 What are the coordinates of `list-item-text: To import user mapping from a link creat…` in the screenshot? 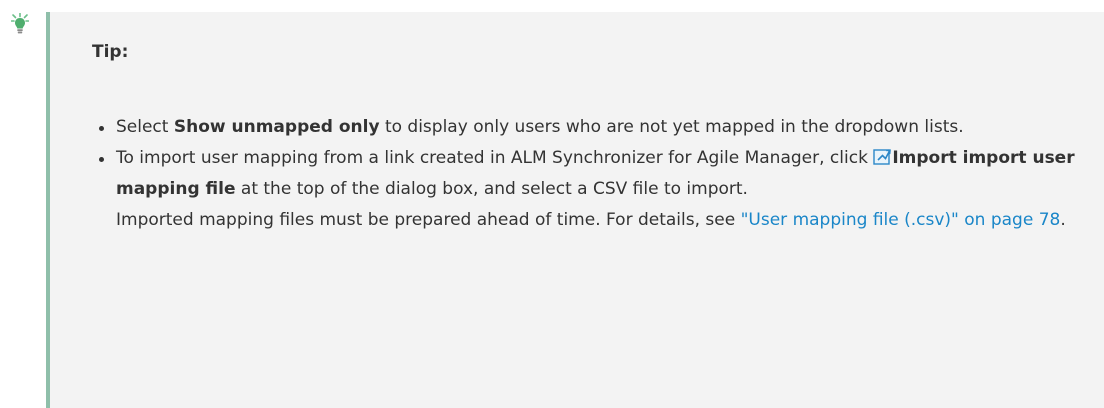 It's located at (495, 158).